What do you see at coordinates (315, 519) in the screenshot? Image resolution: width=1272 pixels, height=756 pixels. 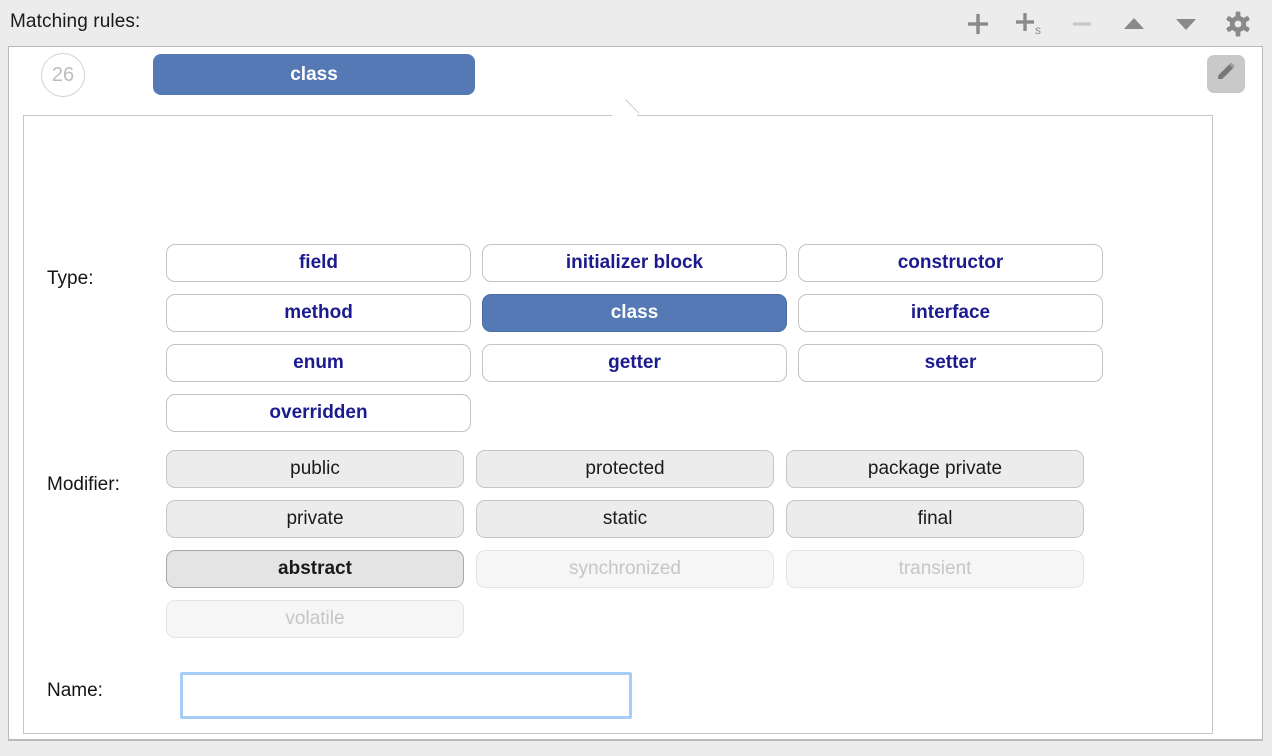 I see `modifier-option-private: private` at bounding box center [315, 519].